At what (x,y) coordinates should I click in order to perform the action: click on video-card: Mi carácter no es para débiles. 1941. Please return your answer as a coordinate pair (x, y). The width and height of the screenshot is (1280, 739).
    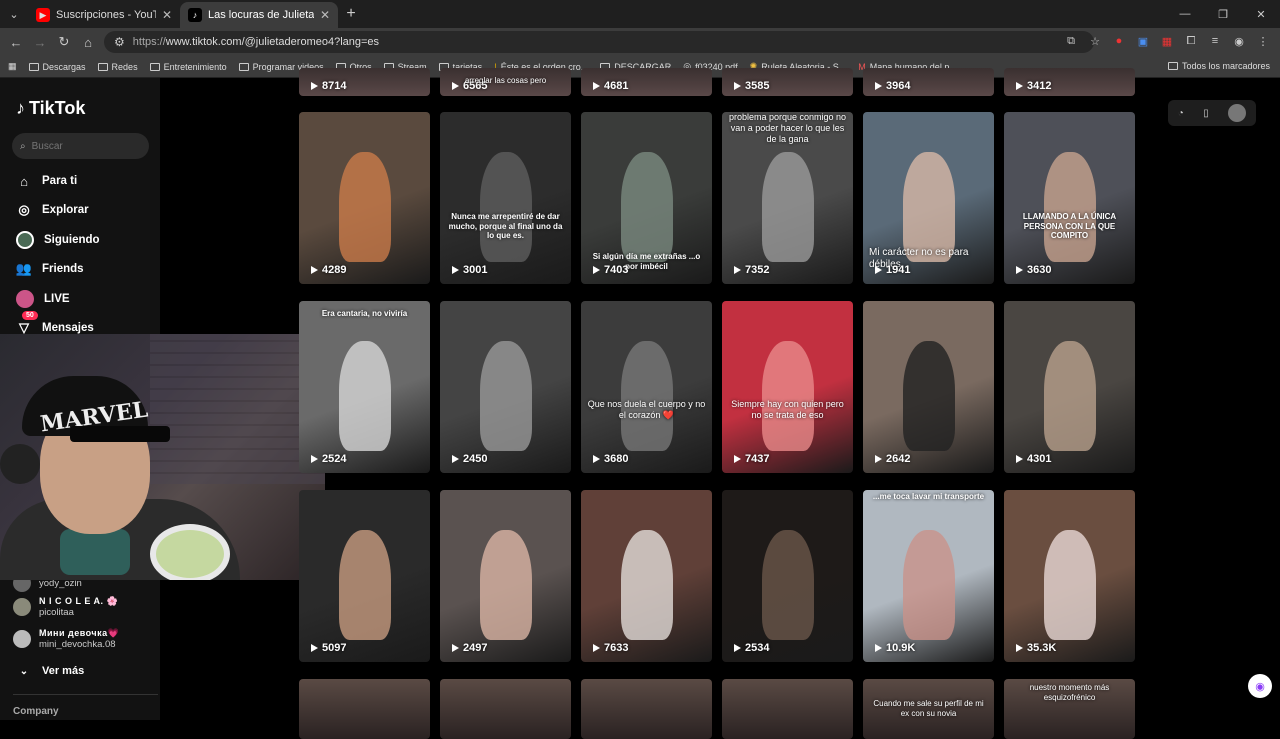
    Looking at the image, I should click on (928, 198).